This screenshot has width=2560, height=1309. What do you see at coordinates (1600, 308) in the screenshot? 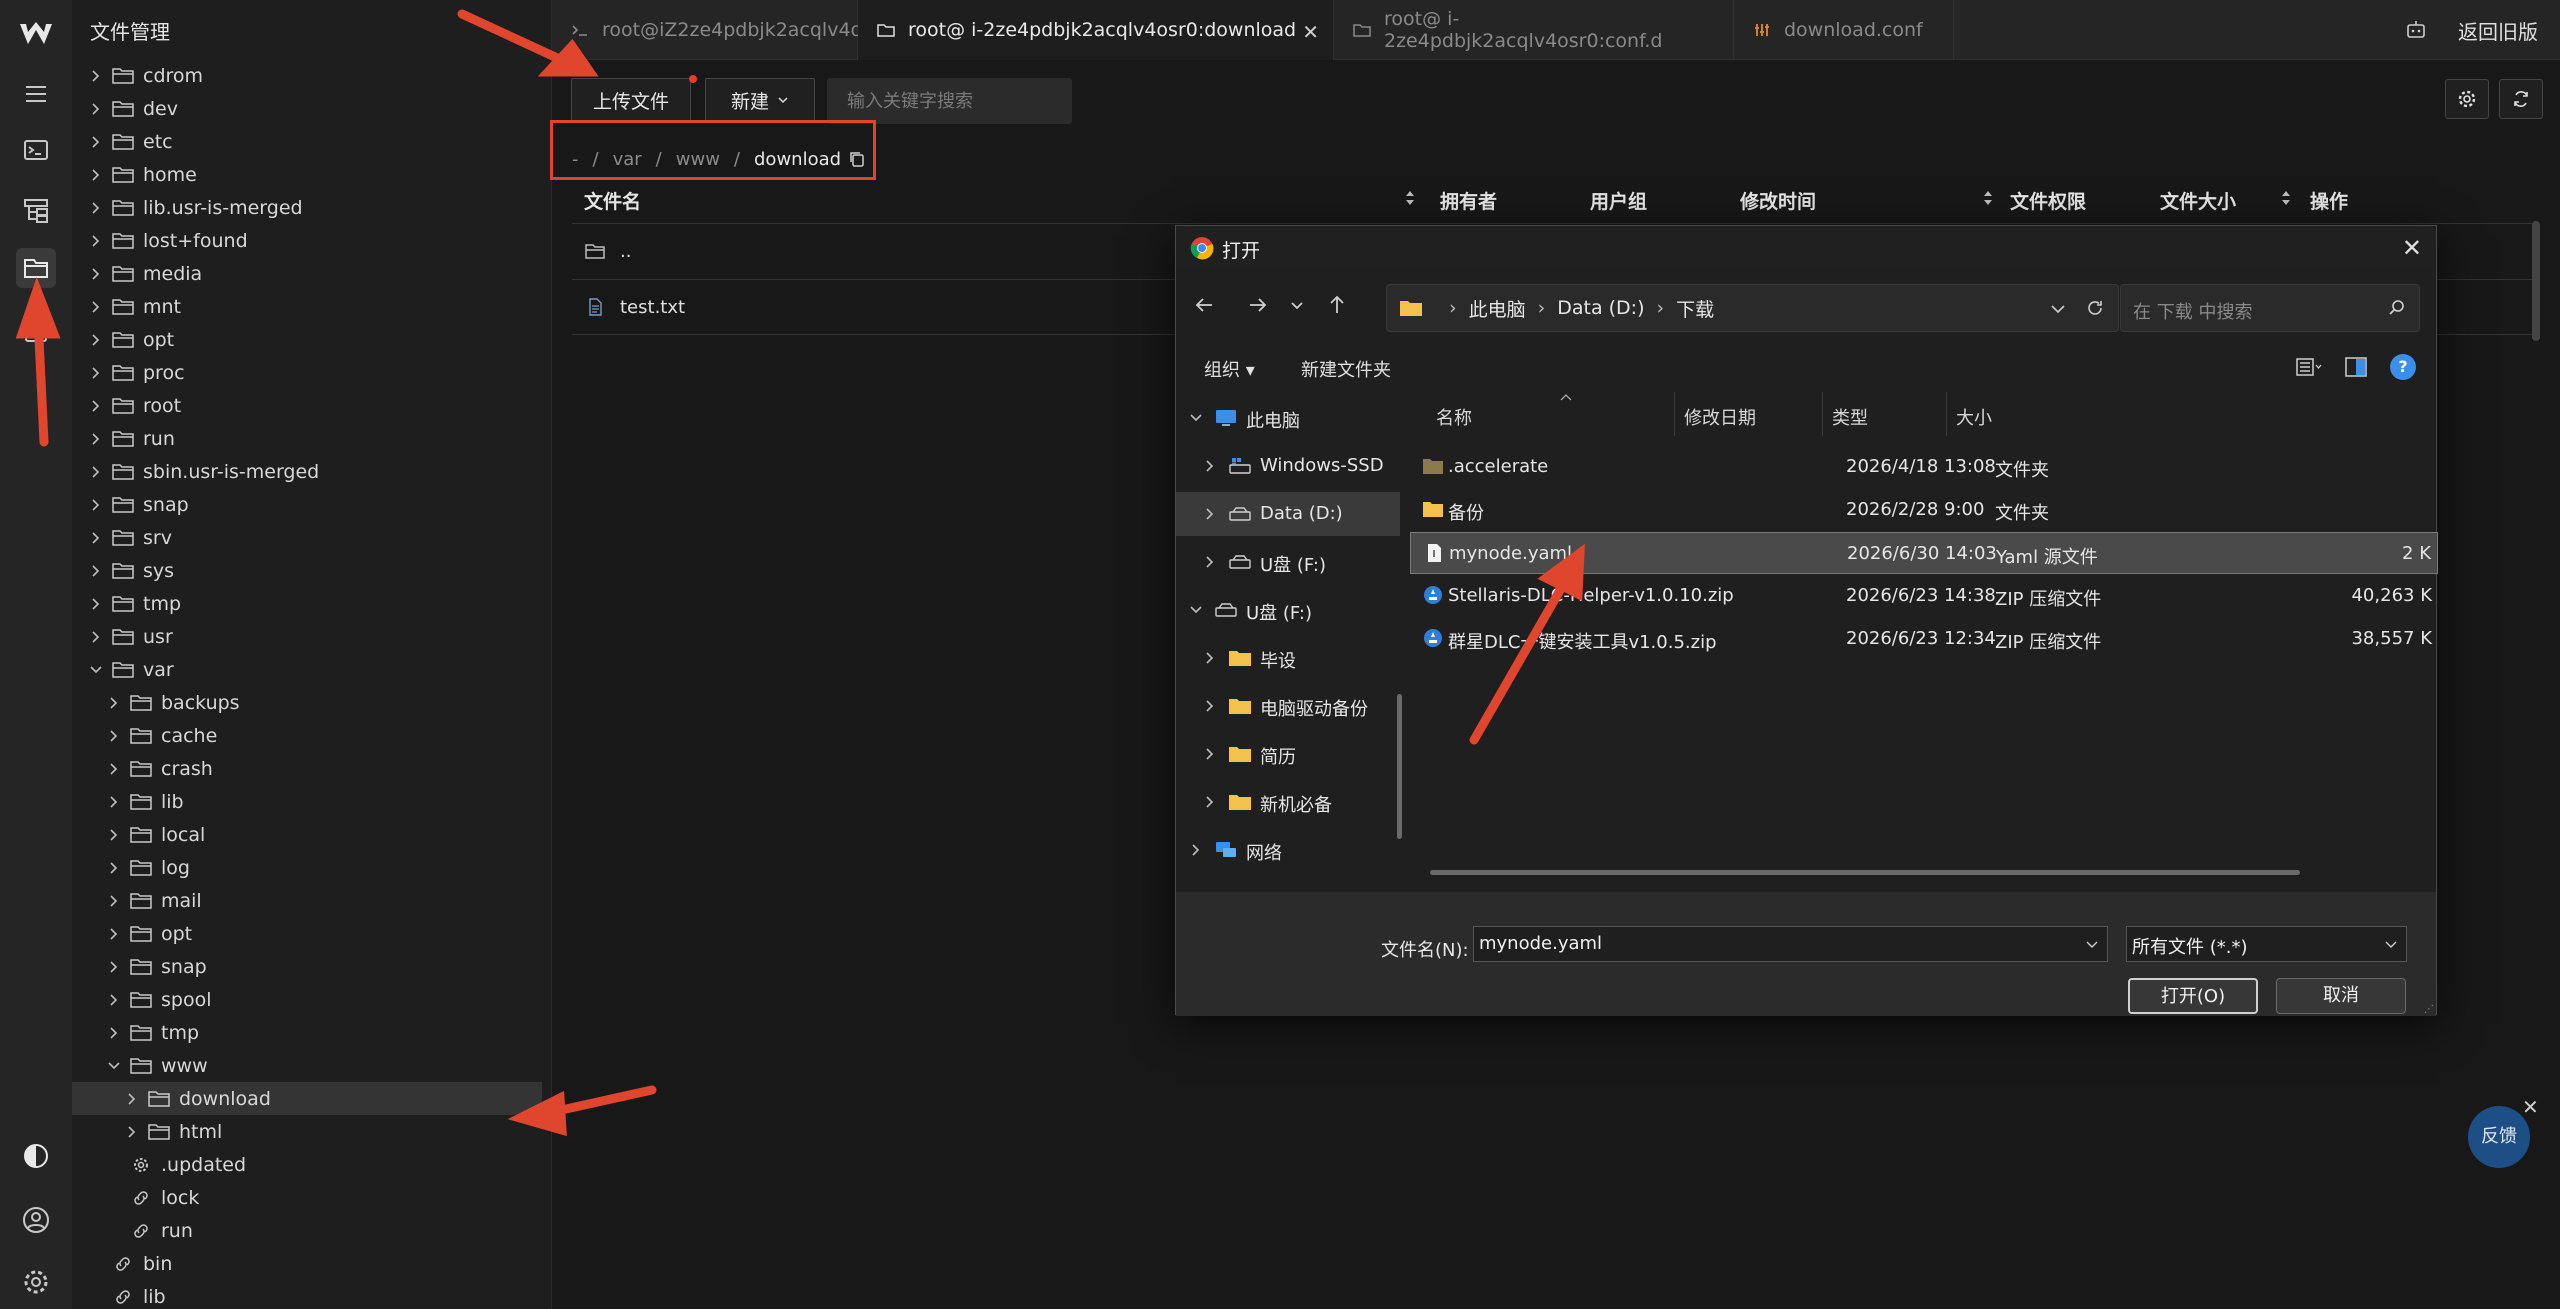
I see `address-segment: Data (D:)` at bounding box center [1600, 308].